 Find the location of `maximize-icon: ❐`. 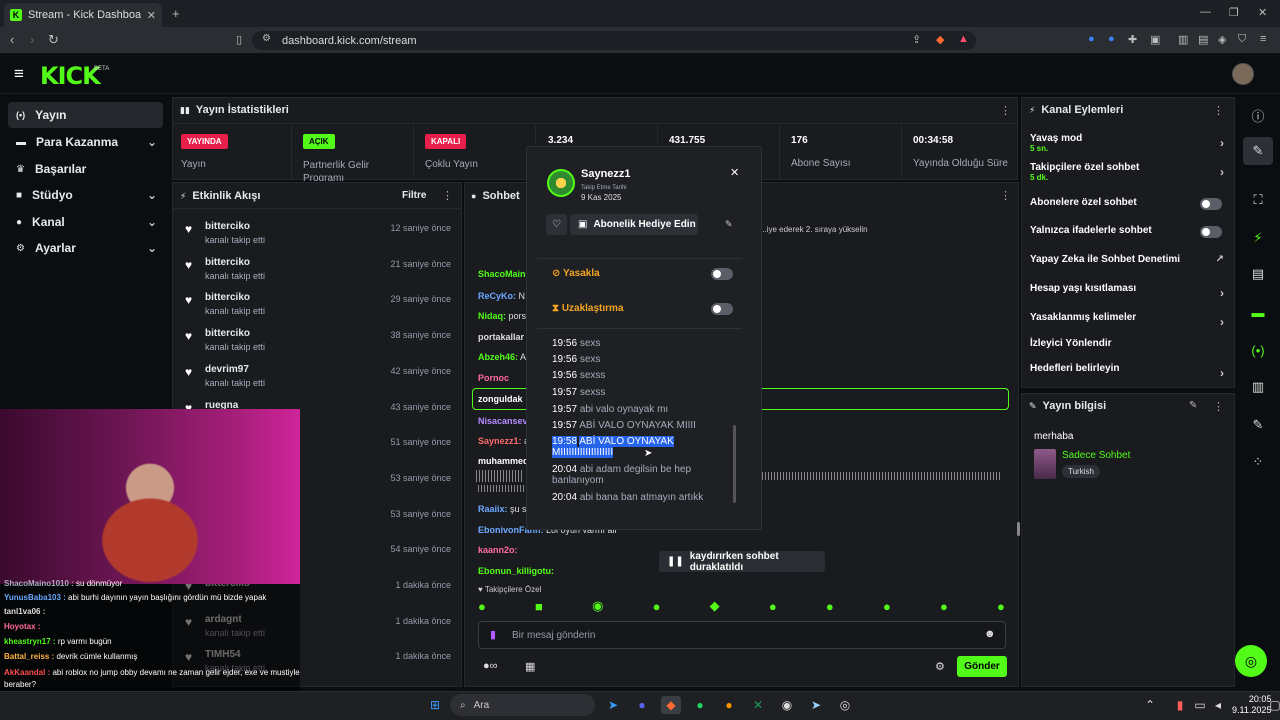

maximize-icon: ❐ is located at coordinates (1234, 12).